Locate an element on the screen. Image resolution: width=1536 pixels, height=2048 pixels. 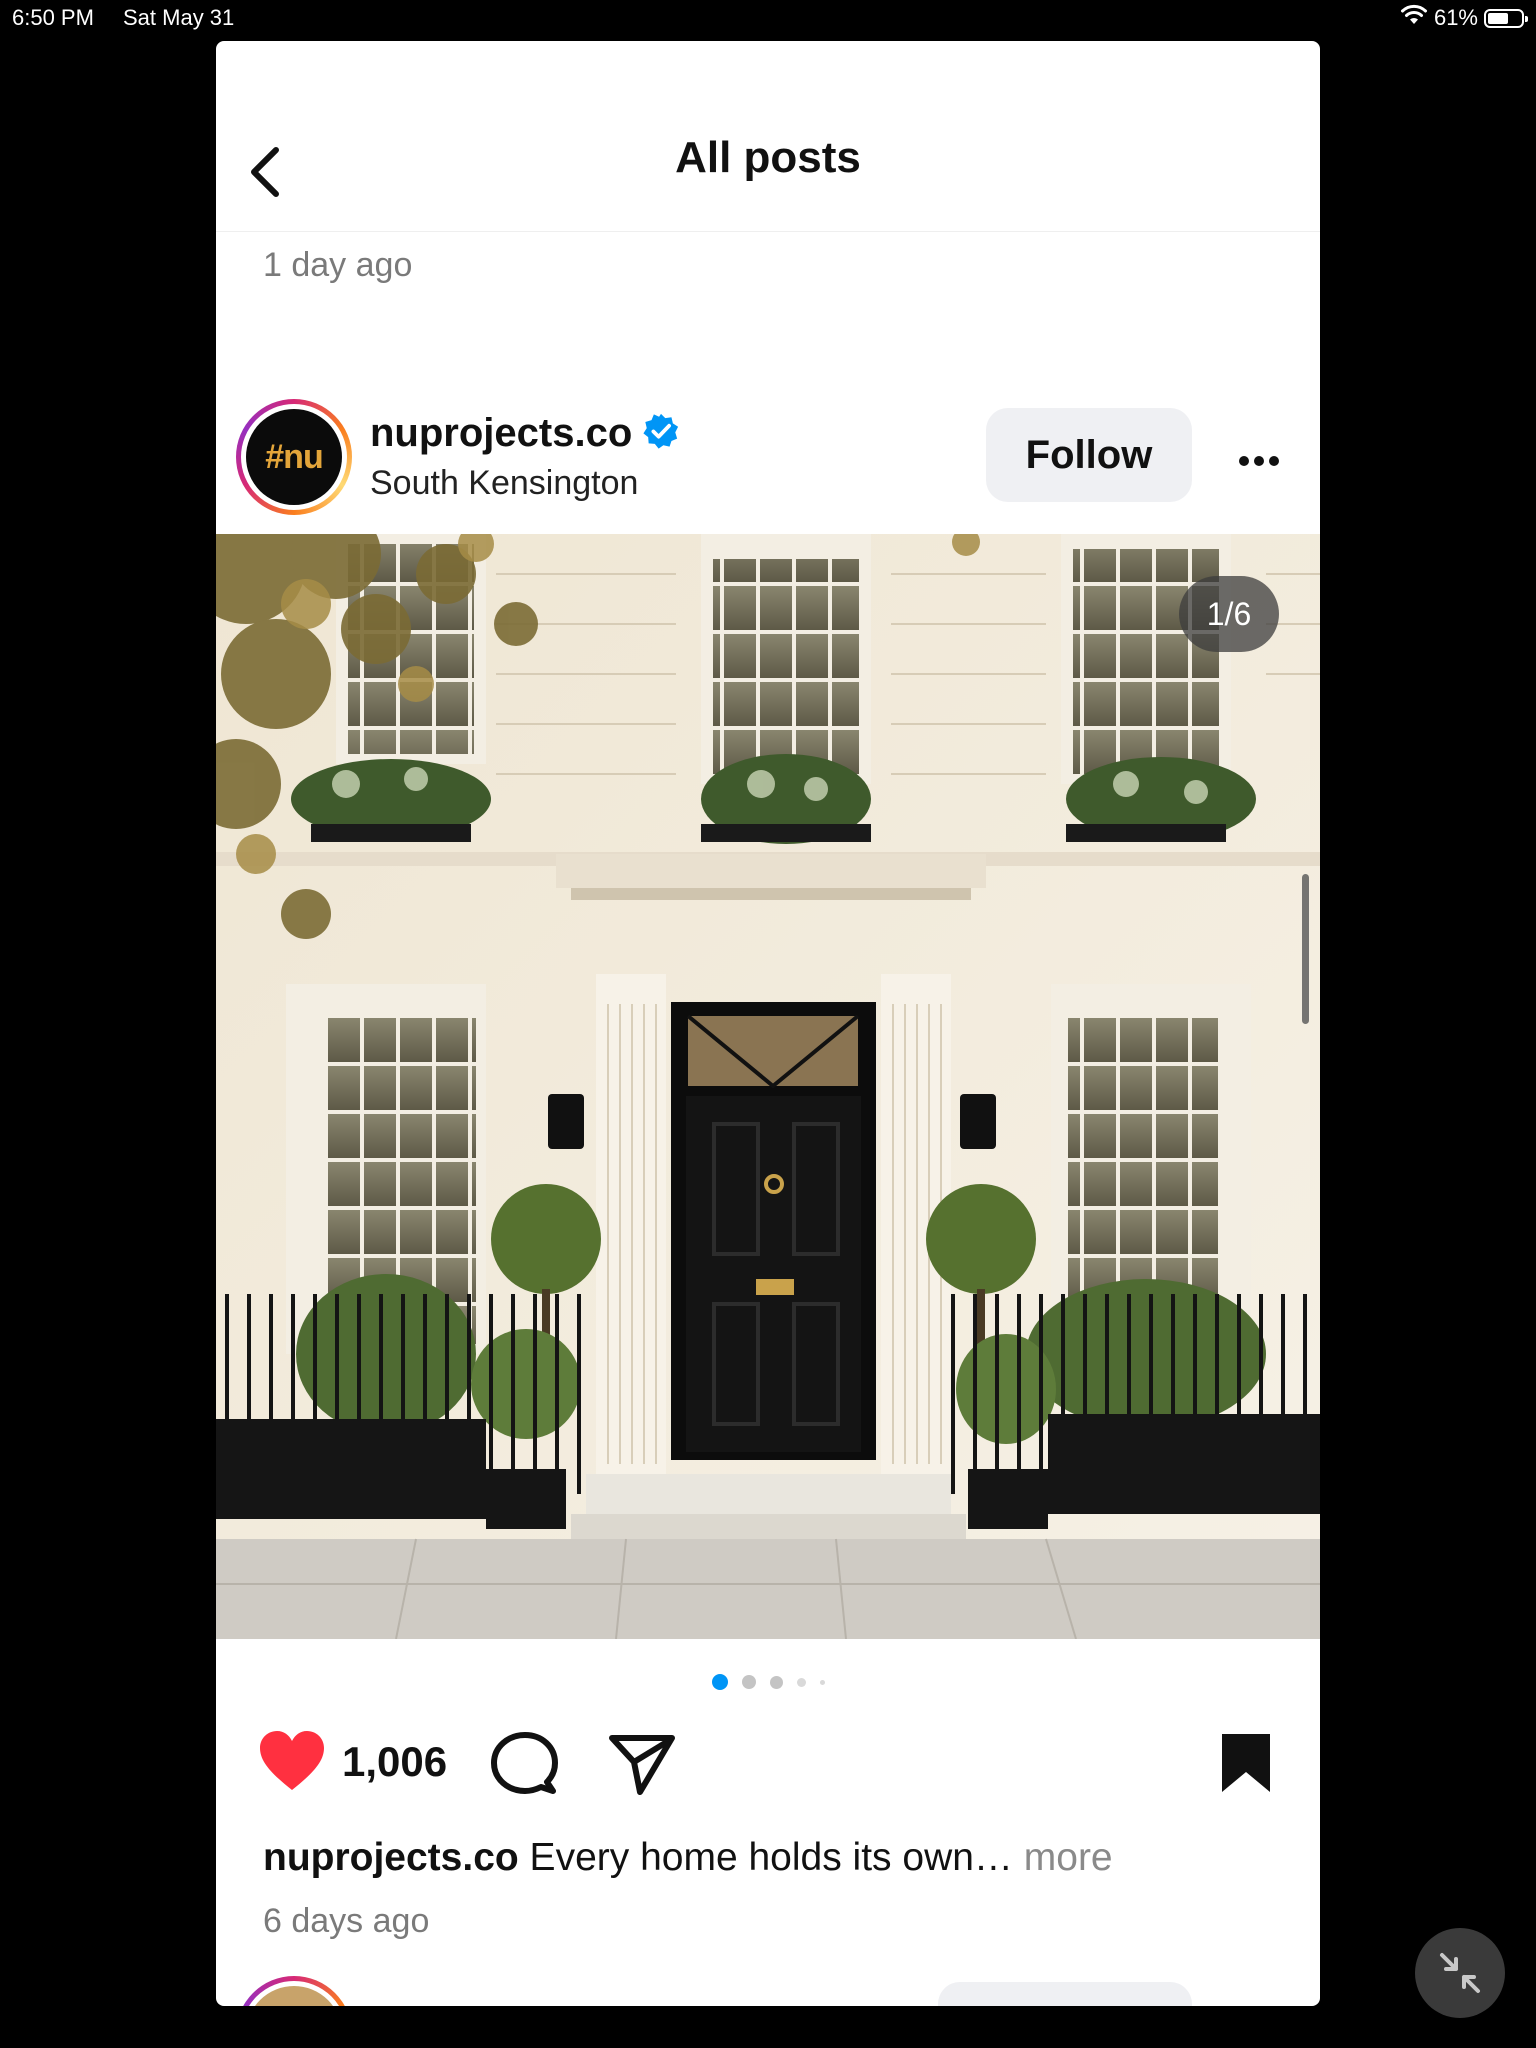
next-post-avatar is located at coordinates (294, 1991).